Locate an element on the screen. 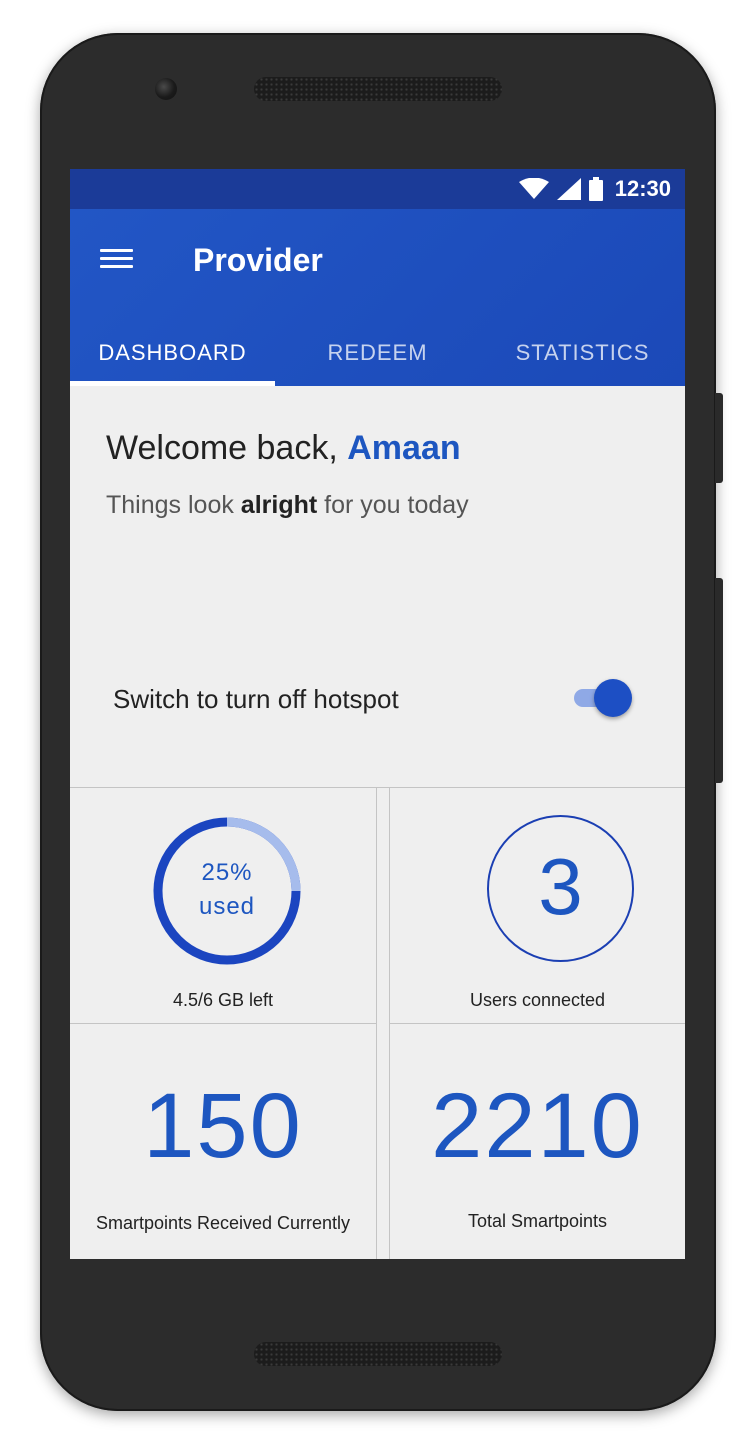 The image size is (756, 1445). toggle-knob is located at coordinates (613, 698).